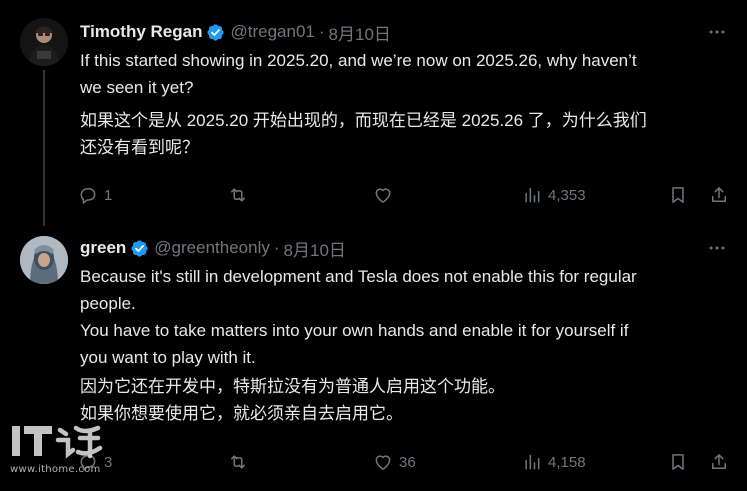 Image resolution: width=747 pixels, height=491 pixels. Describe the element at coordinates (403, 248) in the screenshot. I see `tweet-header: green @greentheonly · 8月10日` at that location.